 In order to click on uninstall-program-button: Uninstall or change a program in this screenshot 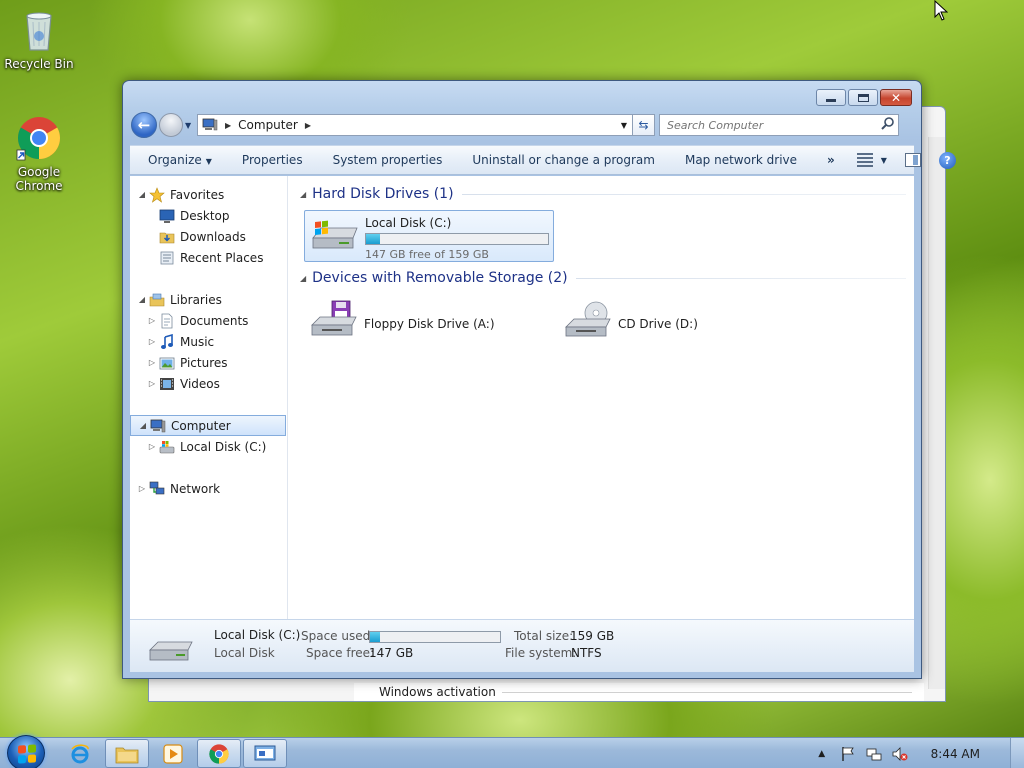, I will do `click(563, 160)`.